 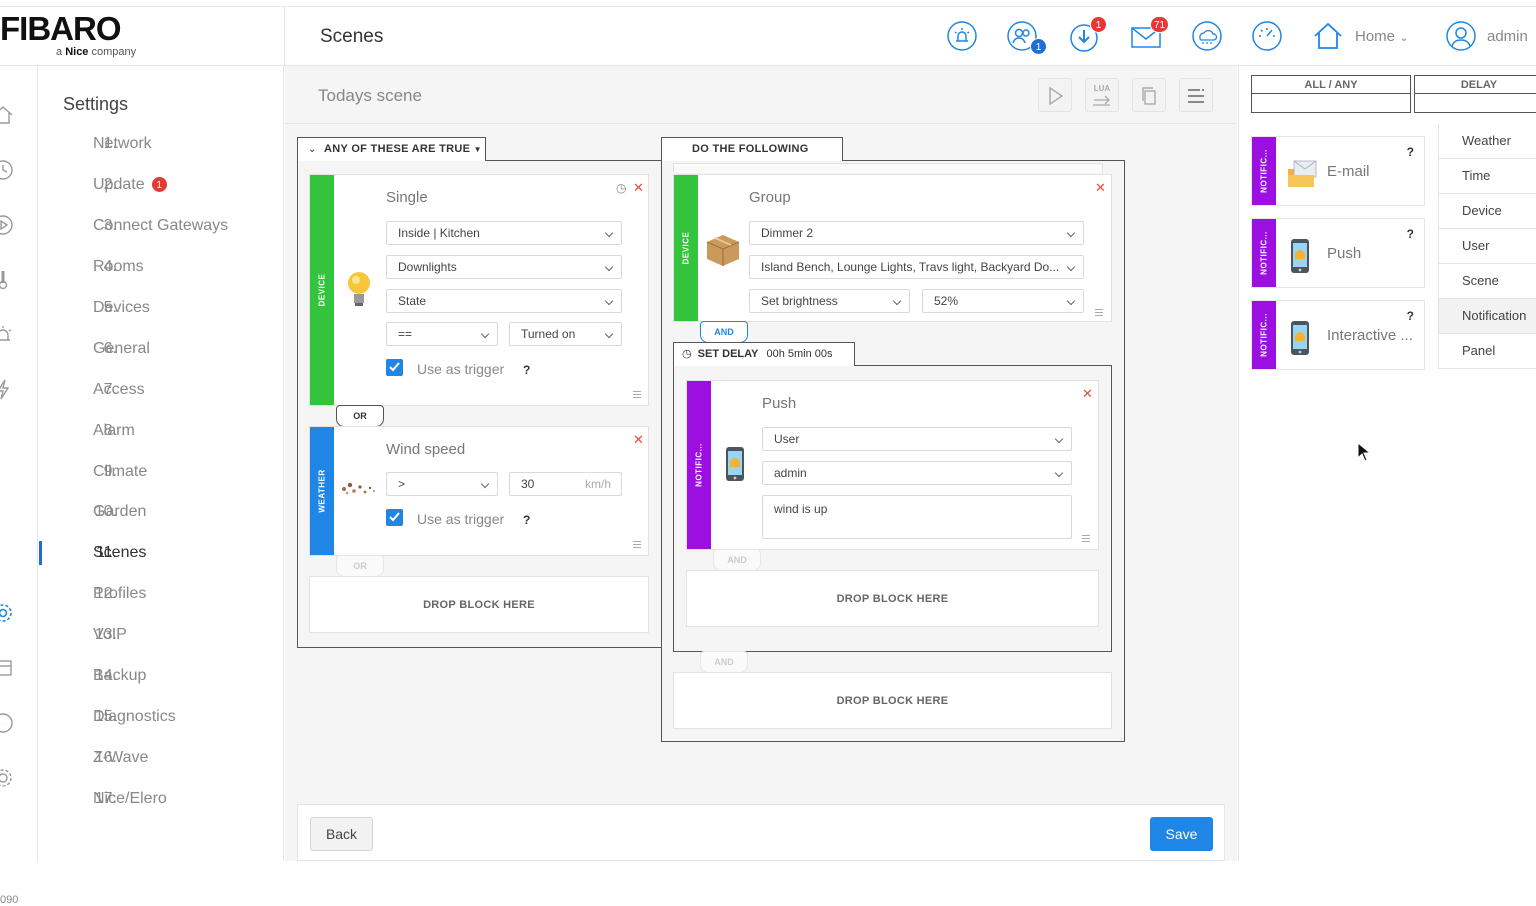 What do you see at coordinates (1487, 316) in the screenshot?
I see `category-notification: Notification` at bounding box center [1487, 316].